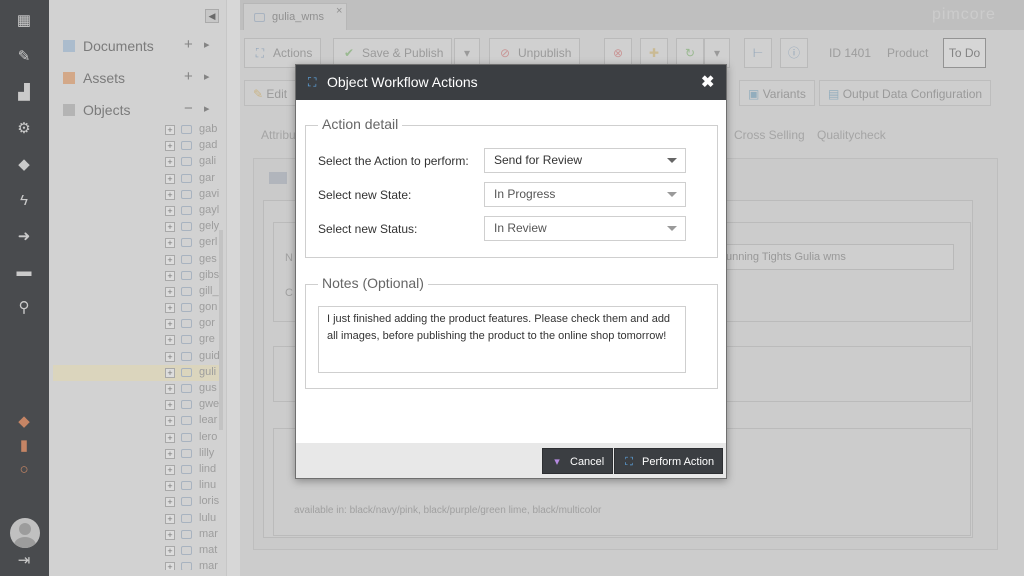 The width and height of the screenshot is (1024, 576). What do you see at coordinates (360, 124) in the screenshot?
I see `action-detail-legend: Action detail` at bounding box center [360, 124].